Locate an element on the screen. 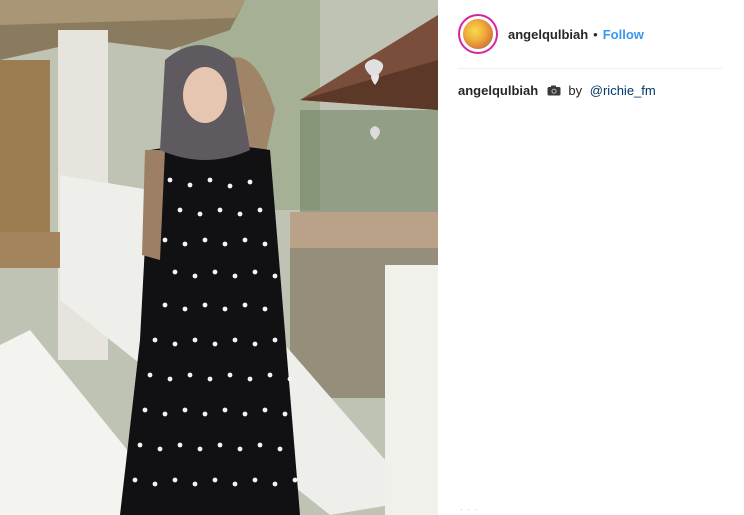  caption-text: by is located at coordinates (575, 90).